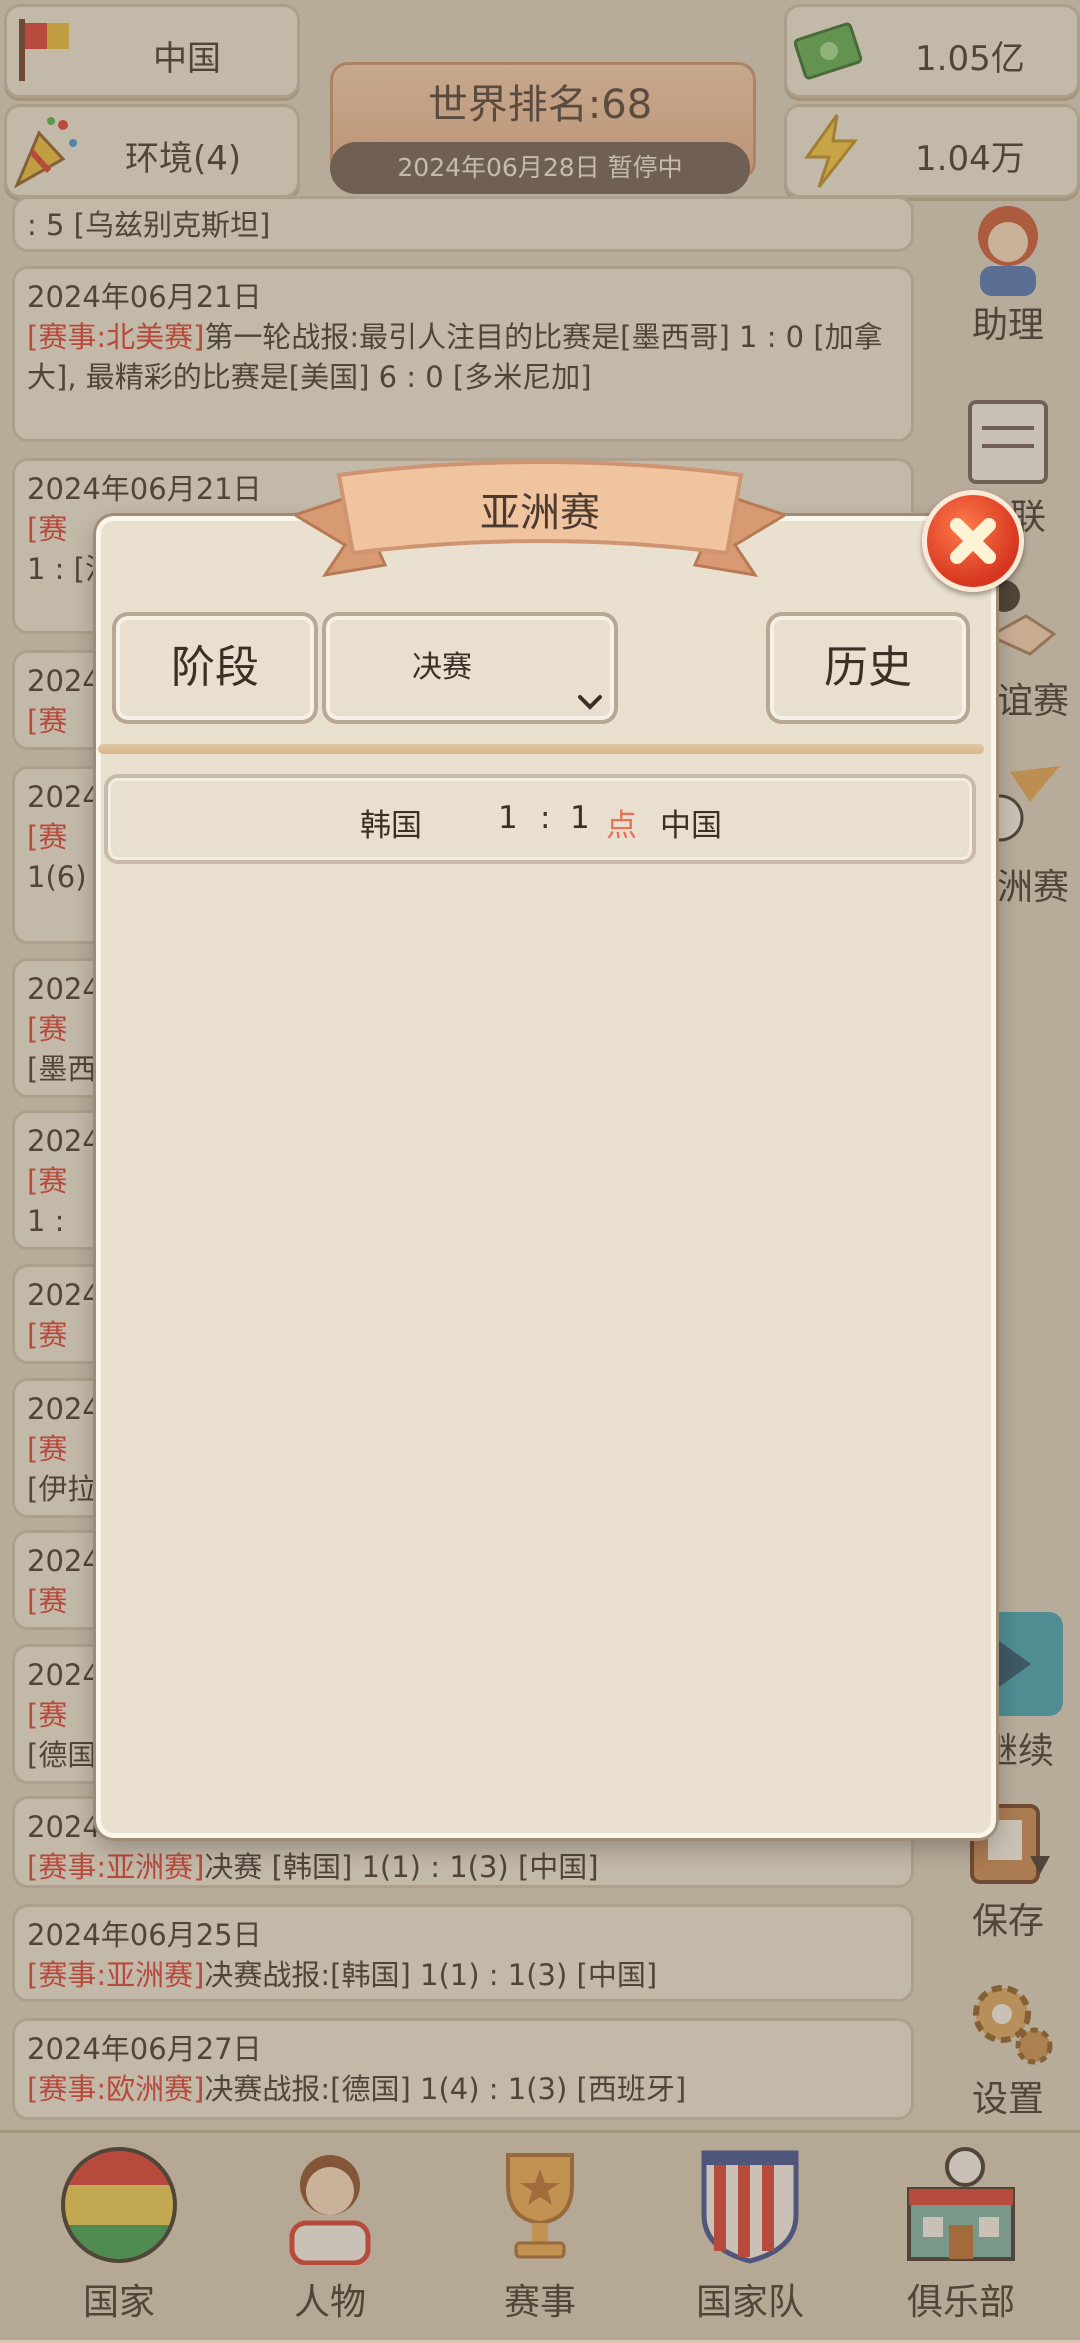 The image size is (1080, 2343). I want to click on history-button: 历史, so click(868, 668).